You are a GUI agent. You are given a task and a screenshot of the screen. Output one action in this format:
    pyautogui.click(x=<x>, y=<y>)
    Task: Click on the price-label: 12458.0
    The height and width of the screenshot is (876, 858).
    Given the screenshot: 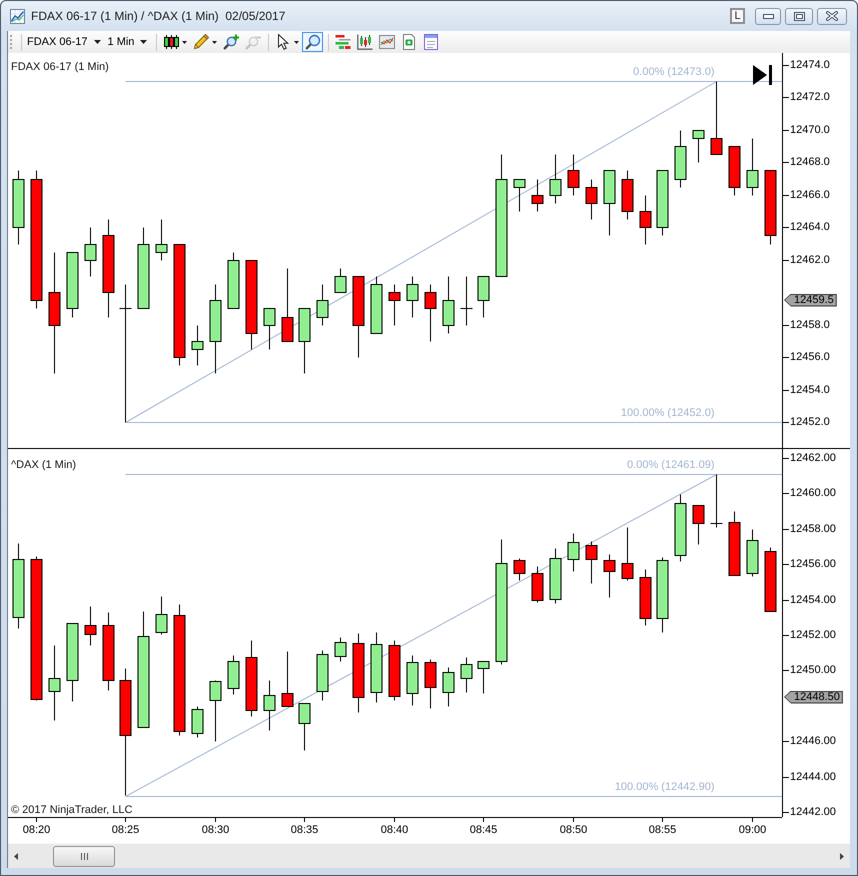 What is the action you would take?
    pyautogui.click(x=810, y=325)
    